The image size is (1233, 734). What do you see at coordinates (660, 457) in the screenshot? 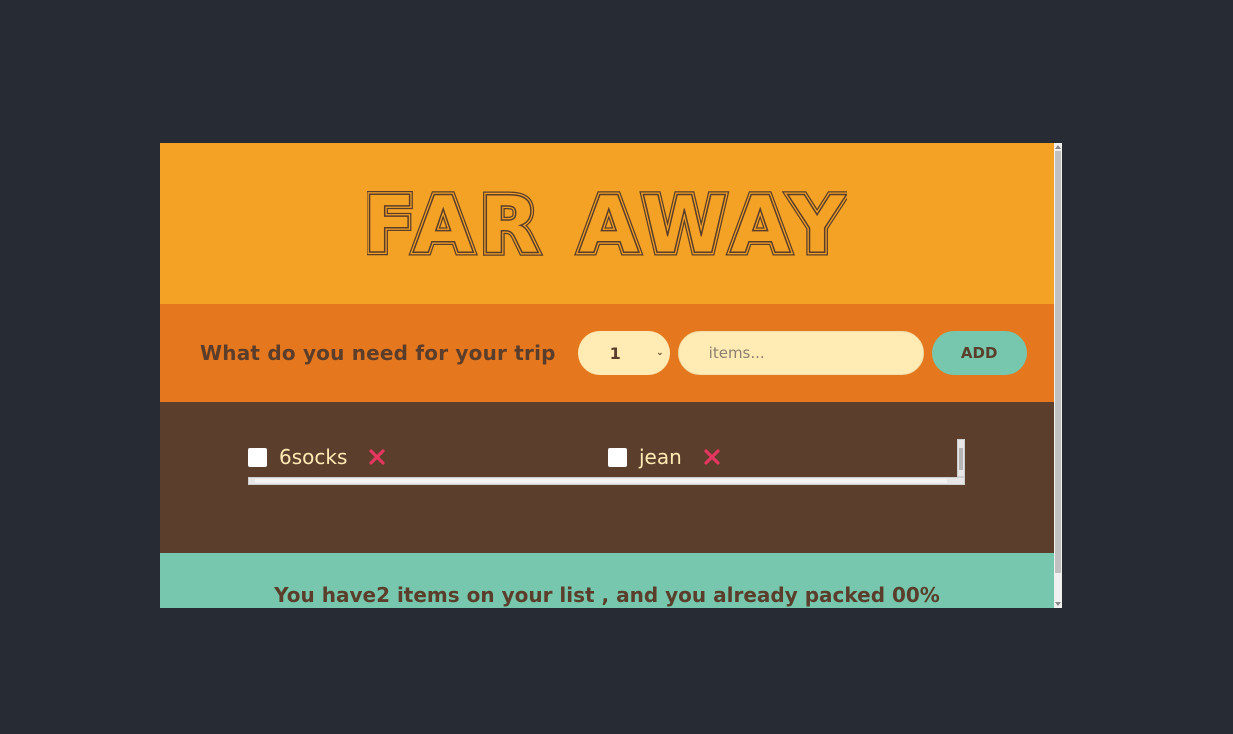
I see `item-text: jean` at bounding box center [660, 457].